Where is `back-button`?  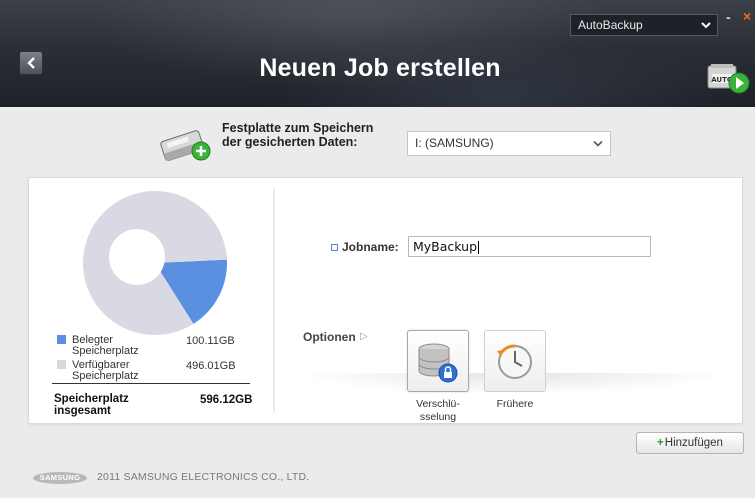
back-button is located at coordinates (31, 63).